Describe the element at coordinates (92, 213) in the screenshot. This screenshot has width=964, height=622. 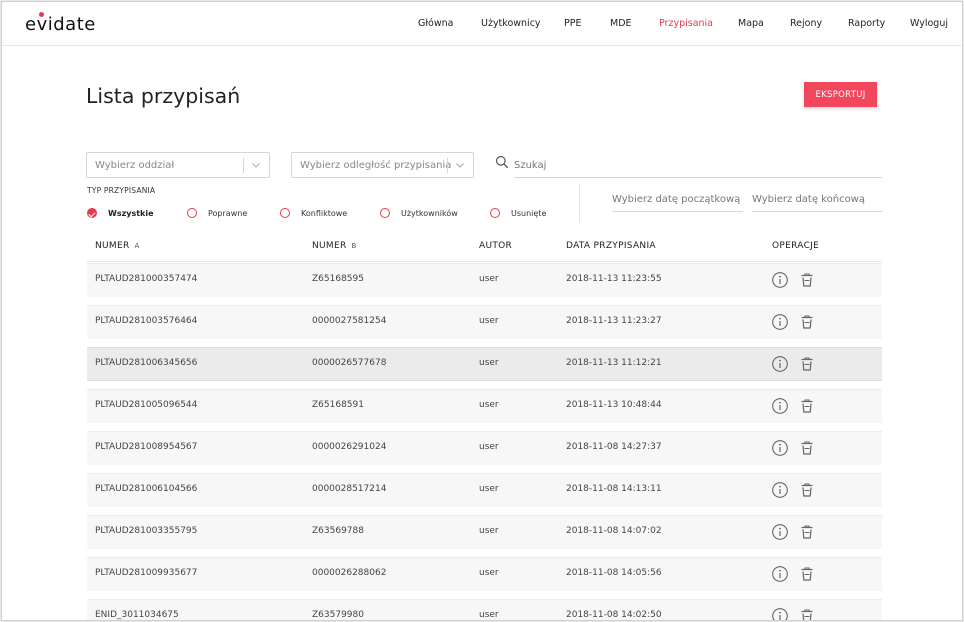
I see `radio-checked-icon` at that location.